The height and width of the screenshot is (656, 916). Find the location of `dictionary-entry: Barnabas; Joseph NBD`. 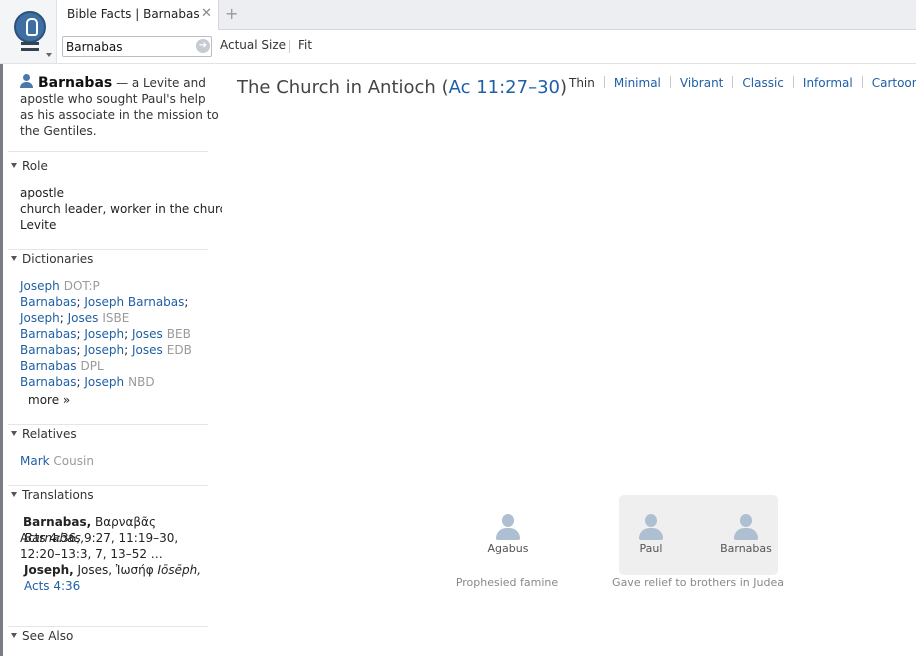

dictionary-entry: Barnabas; Joseph NBD is located at coordinates (87, 382).